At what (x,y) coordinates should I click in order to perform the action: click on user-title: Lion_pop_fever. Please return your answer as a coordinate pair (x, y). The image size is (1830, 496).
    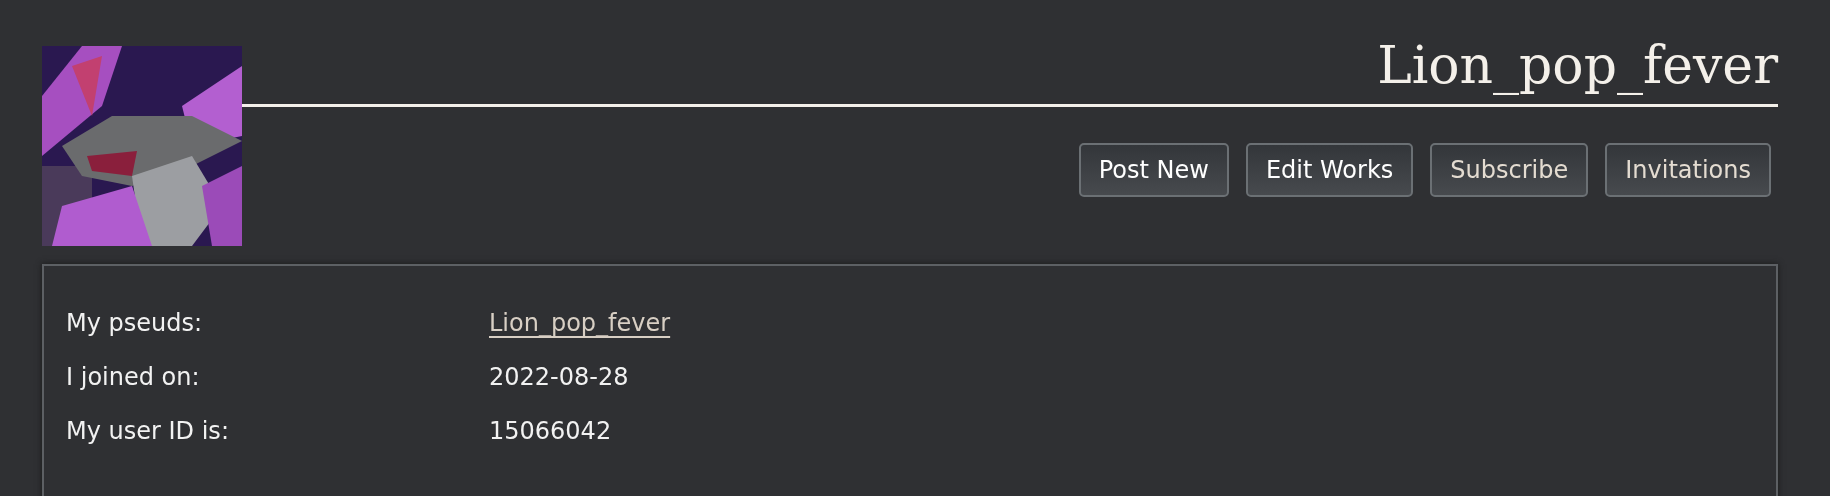
    Looking at the image, I should click on (1577, 66).